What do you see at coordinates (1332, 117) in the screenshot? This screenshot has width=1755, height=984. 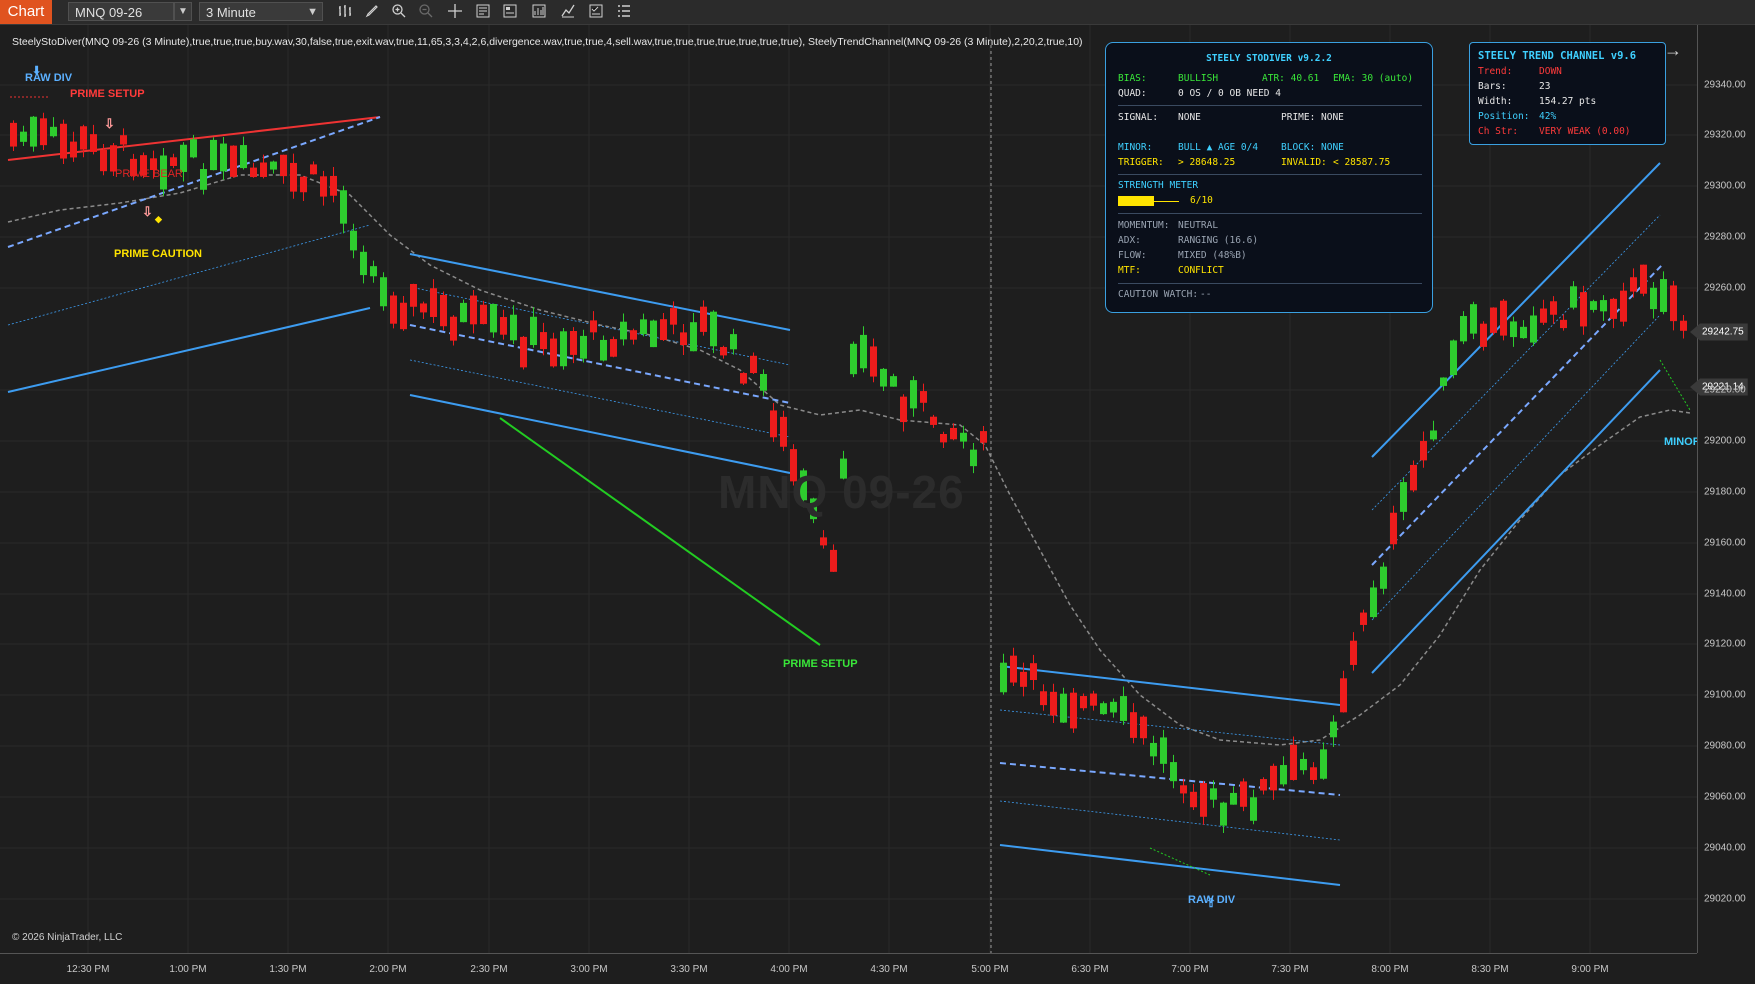 I see `prime-value: NONE` at bounding box center [1332, 117].